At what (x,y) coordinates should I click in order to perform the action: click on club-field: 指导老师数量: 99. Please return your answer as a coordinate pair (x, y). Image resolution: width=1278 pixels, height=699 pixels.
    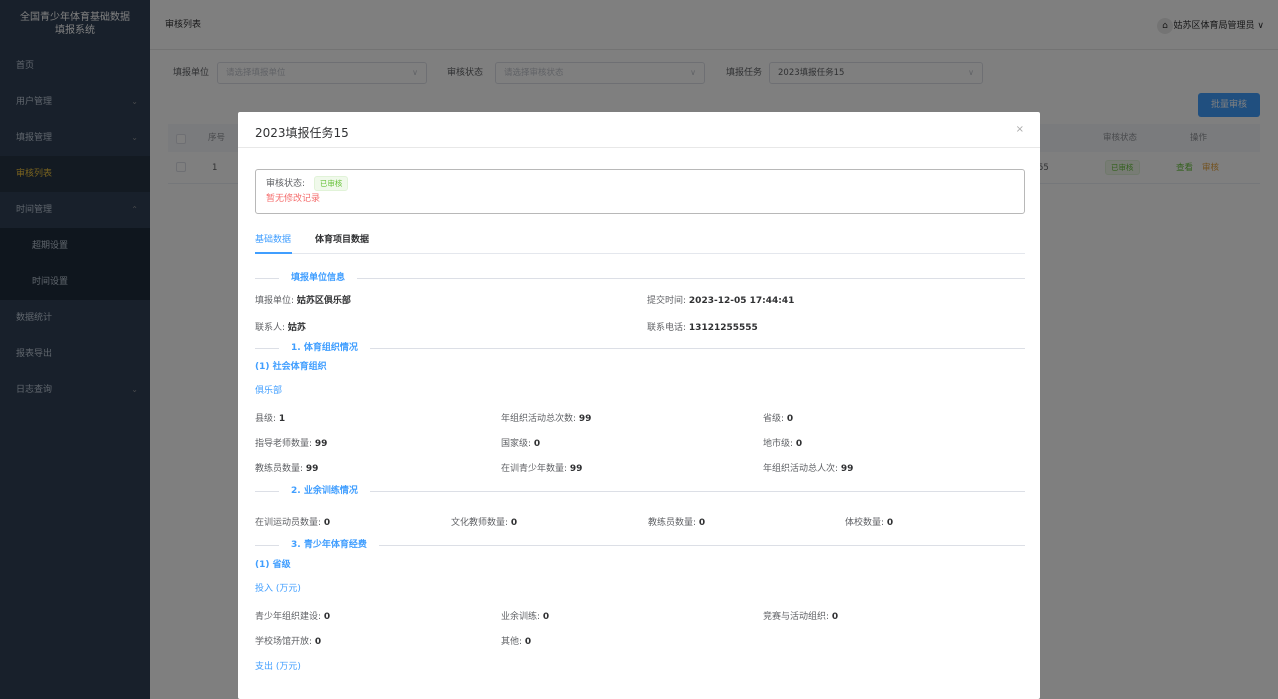
    Looking at the image, I should click on (291, 444).